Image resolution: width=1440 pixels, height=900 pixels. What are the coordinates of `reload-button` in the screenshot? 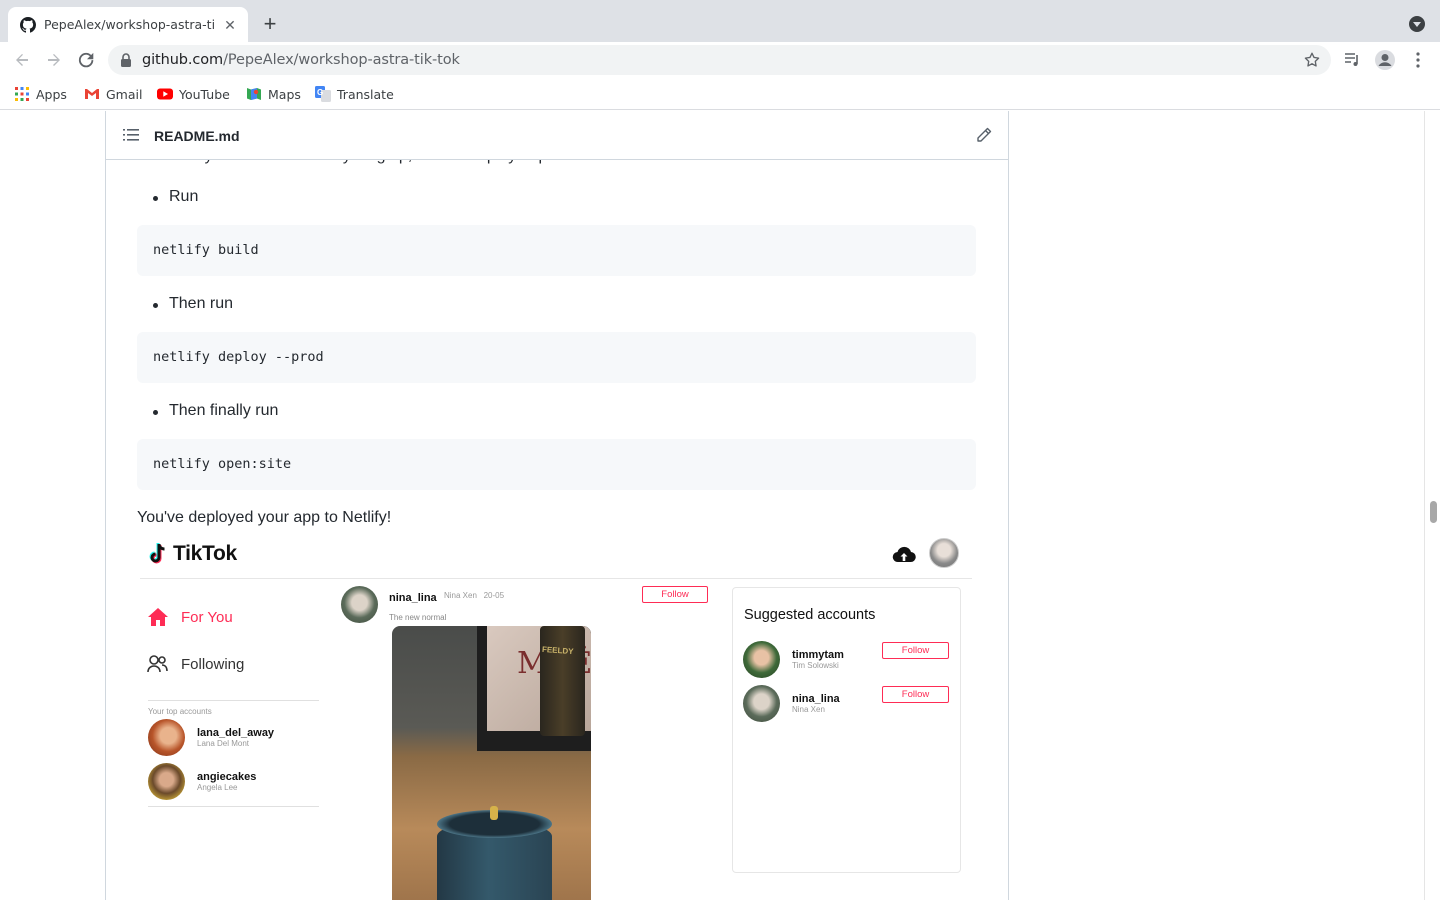 It's located at (86, 60).